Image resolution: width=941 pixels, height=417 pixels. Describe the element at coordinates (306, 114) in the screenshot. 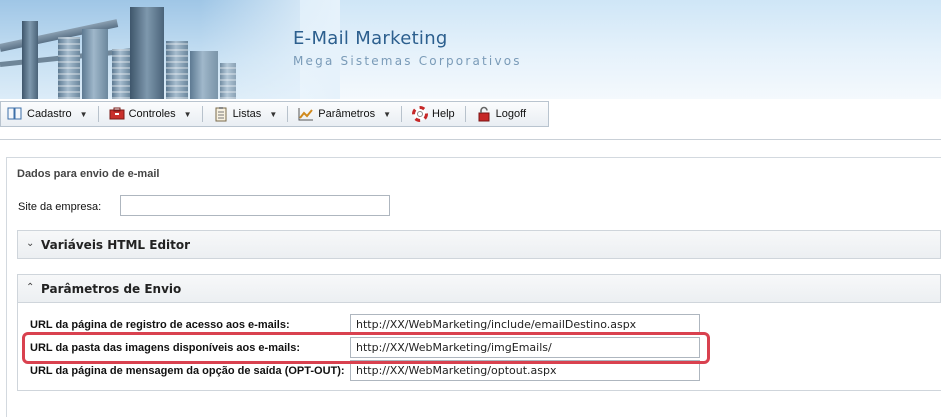

I see `chart-icon` at that location.